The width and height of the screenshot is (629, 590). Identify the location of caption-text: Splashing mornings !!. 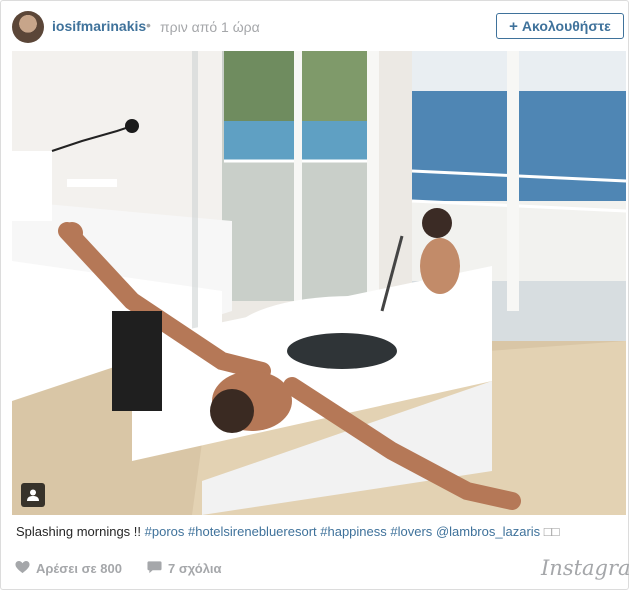
(80, 531).